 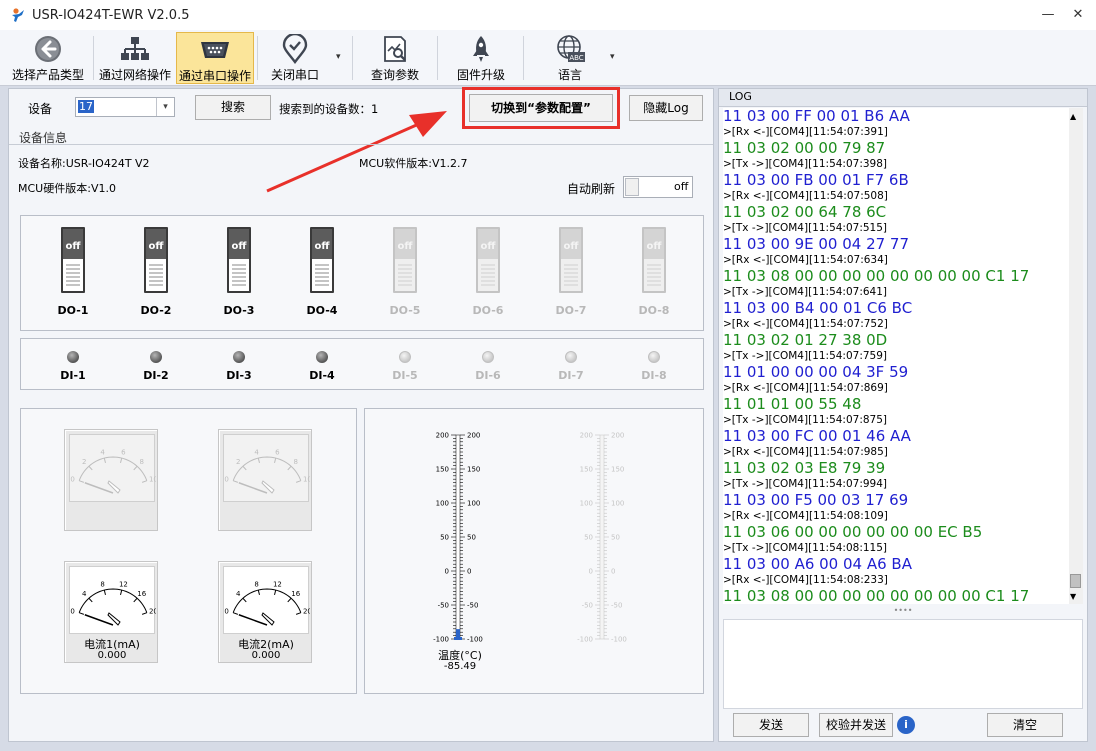 What do you see at coordinates (541, 108) in the screenshot?
I see `switch-to-param-config-button: 切换到“参数配置”` at bounding box center [541, 108].